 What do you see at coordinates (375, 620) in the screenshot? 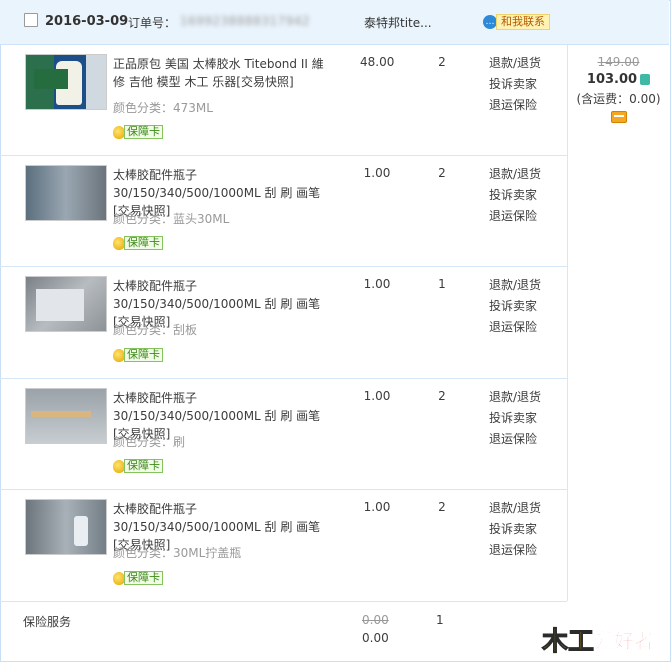
I see `insurance-original-price: 0.00` at bounding box center [375, 620].